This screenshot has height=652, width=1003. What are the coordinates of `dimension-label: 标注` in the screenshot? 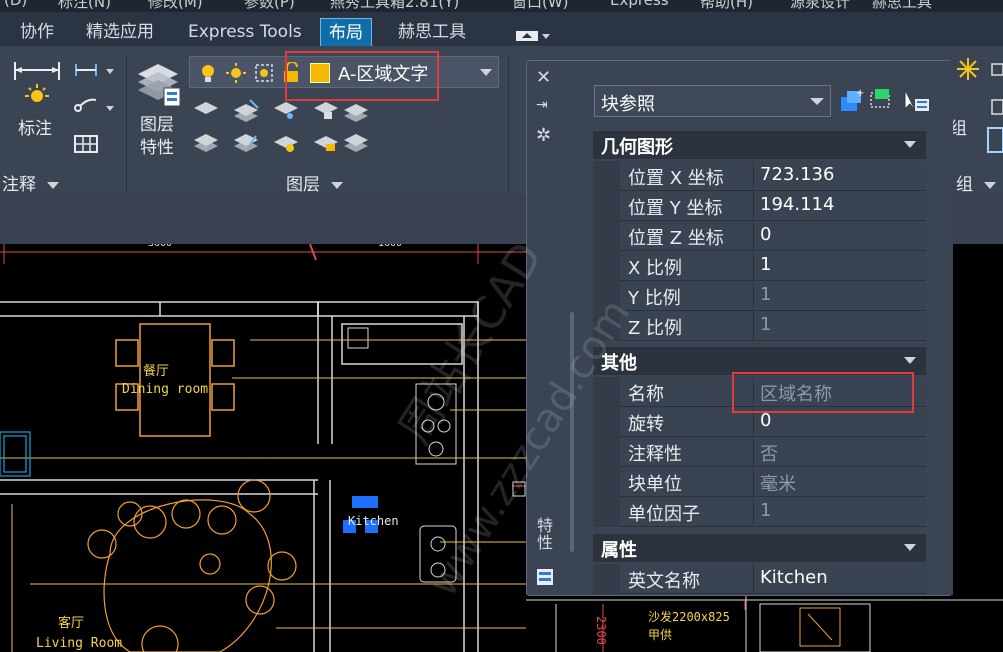 It's located at (35, 126).